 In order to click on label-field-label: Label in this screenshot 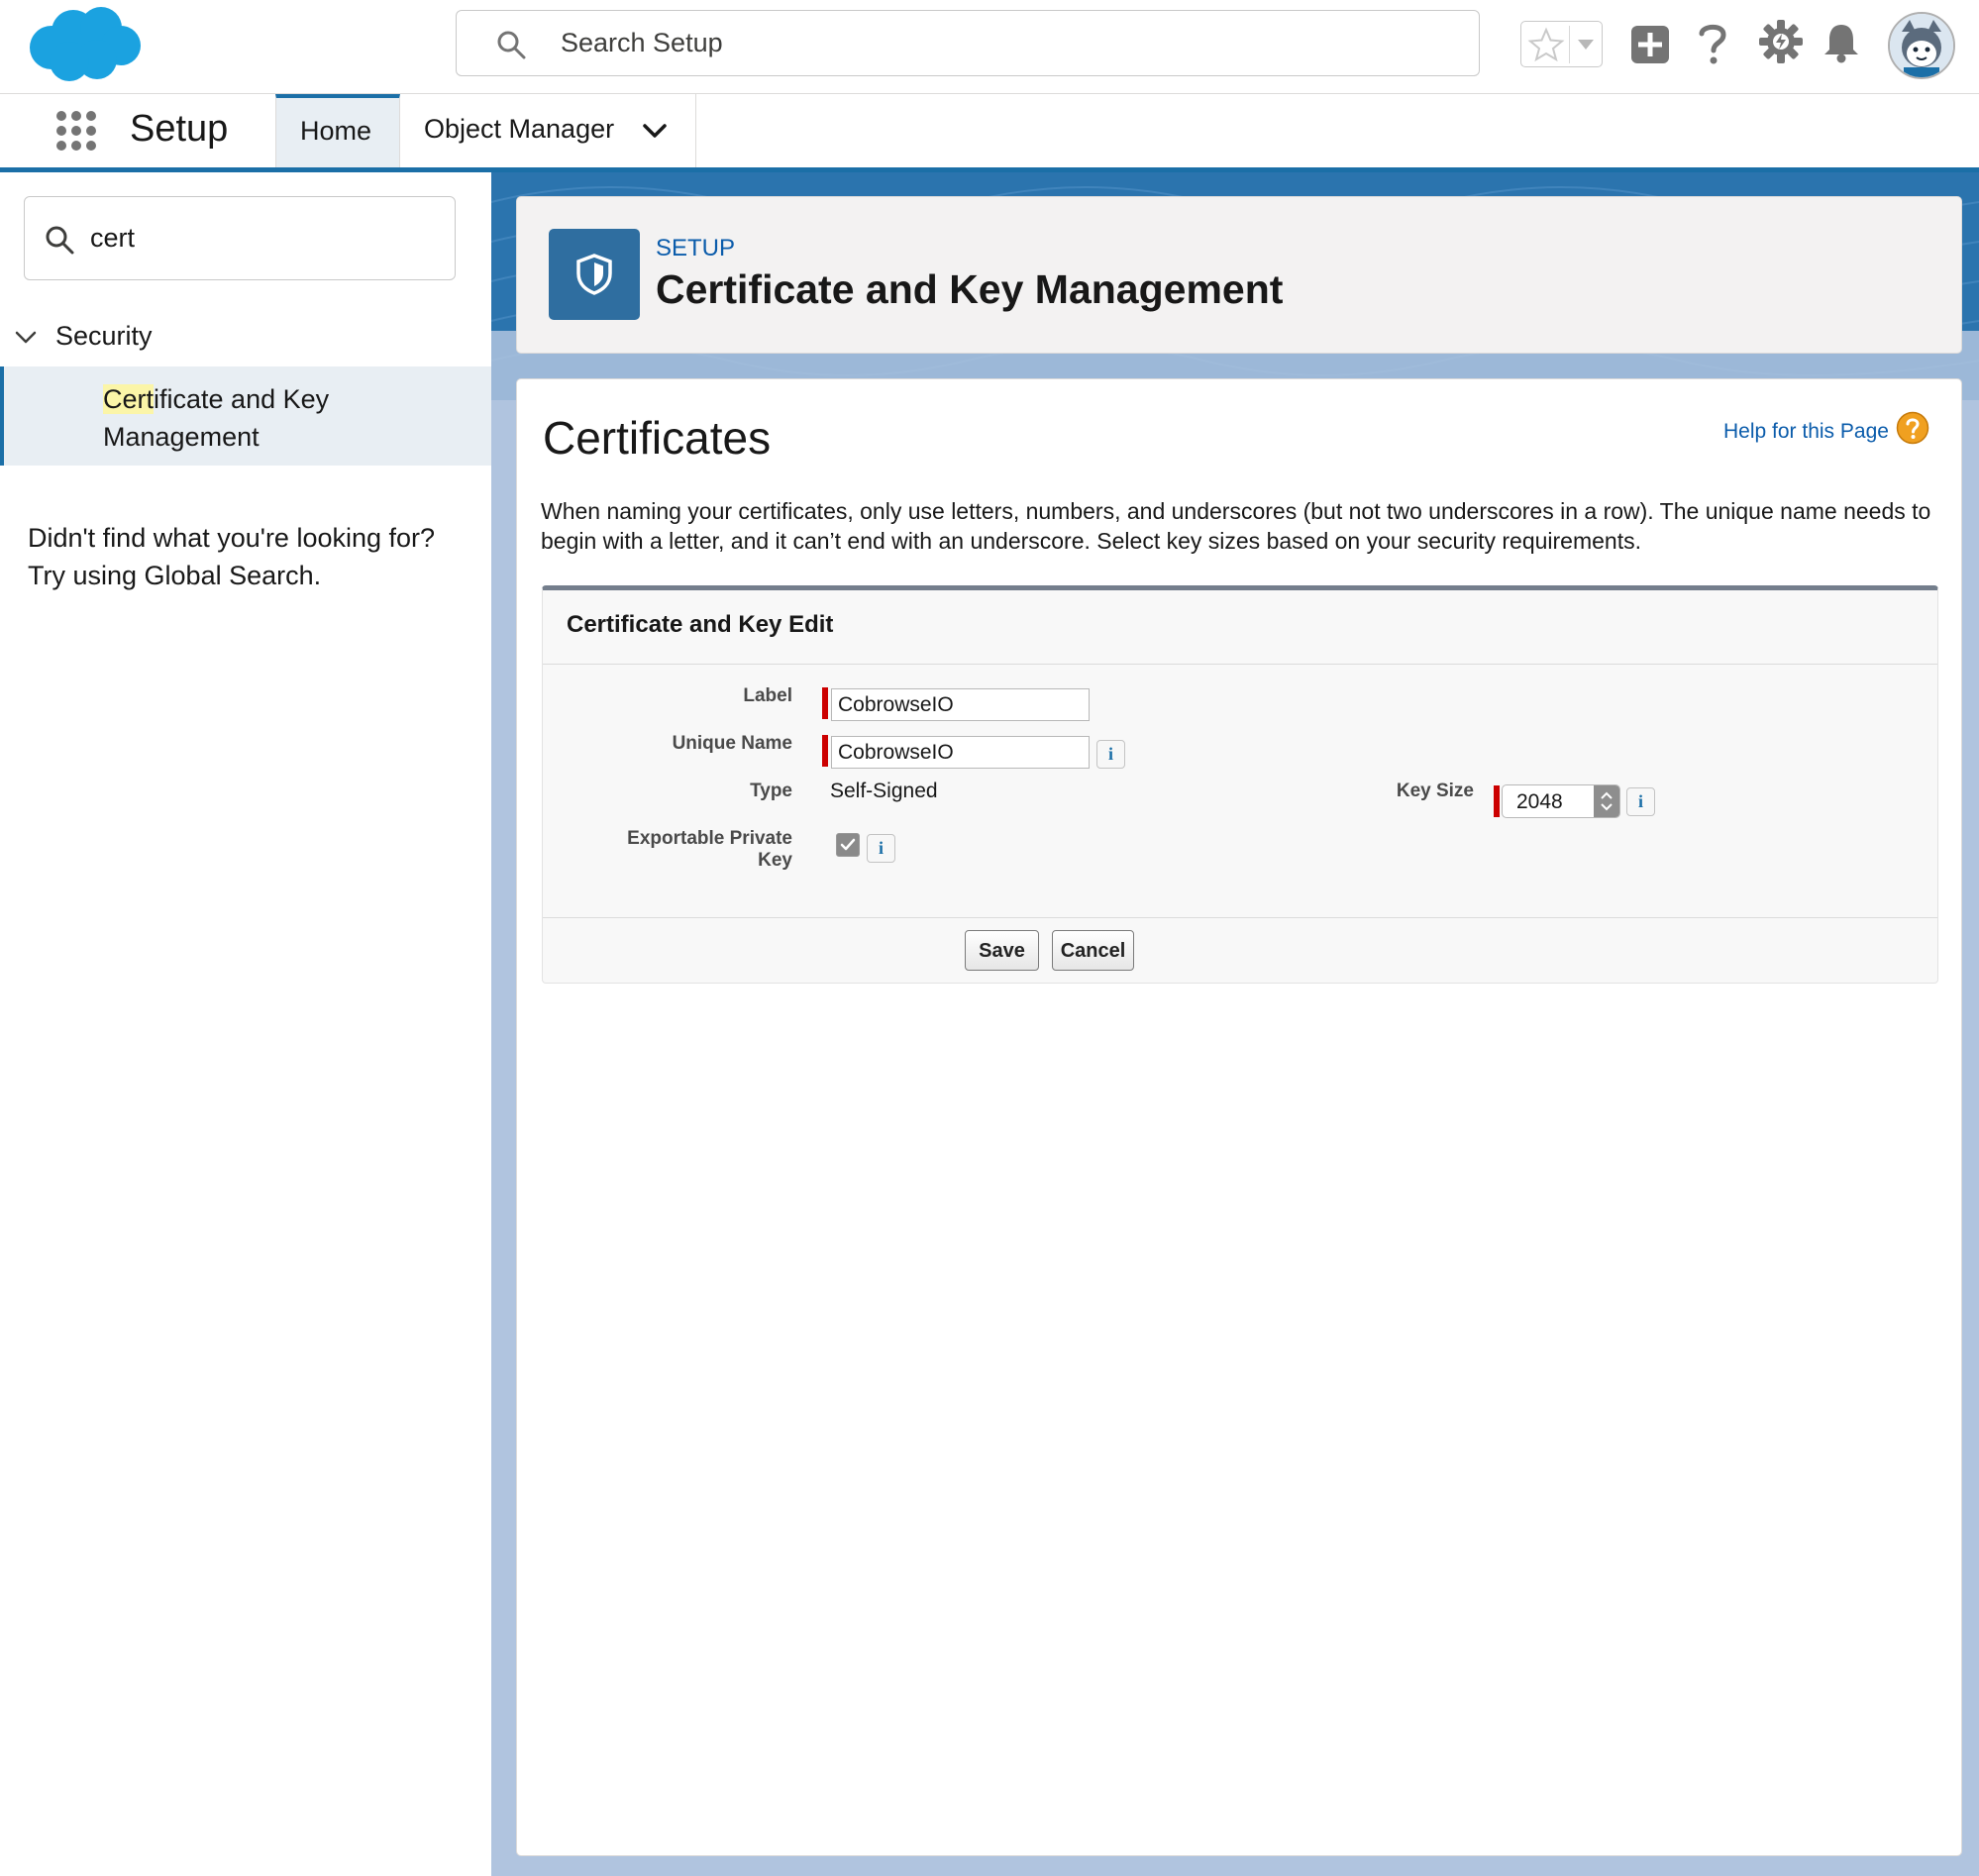, I will do `click(768, 695)`.